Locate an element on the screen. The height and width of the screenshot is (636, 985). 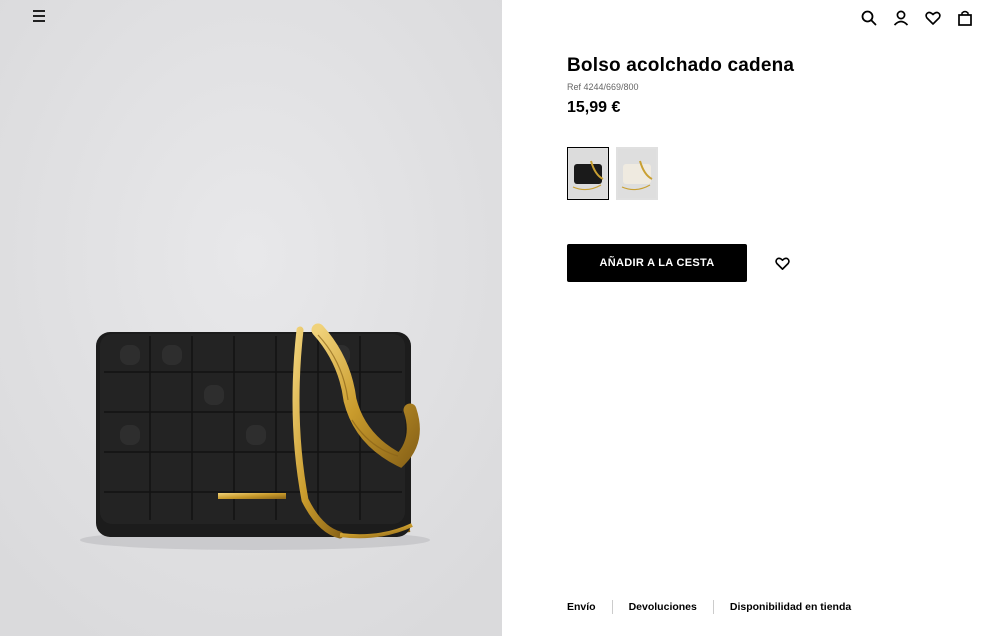
product-ref: Ref 4244/669/800 is located at coordinates (603, 87).